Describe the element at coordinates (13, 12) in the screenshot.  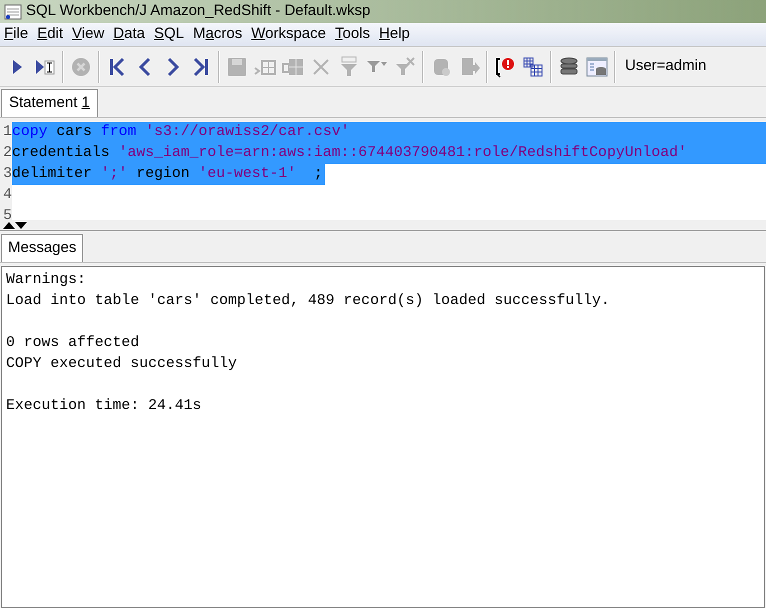
I see `app-icon` at that location.